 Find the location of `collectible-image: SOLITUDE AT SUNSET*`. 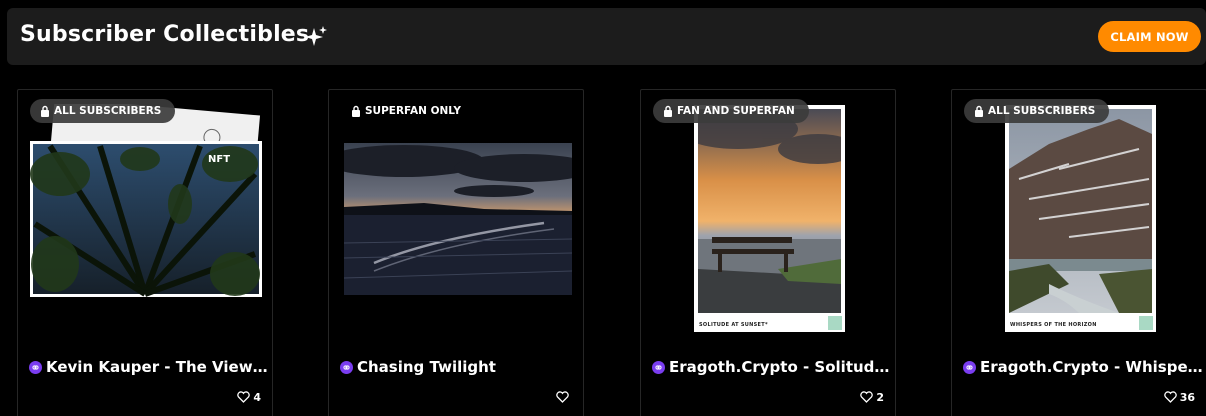

collectible-image: SOLITUDE AT SUNSET* is located at coordinates (769, 218).